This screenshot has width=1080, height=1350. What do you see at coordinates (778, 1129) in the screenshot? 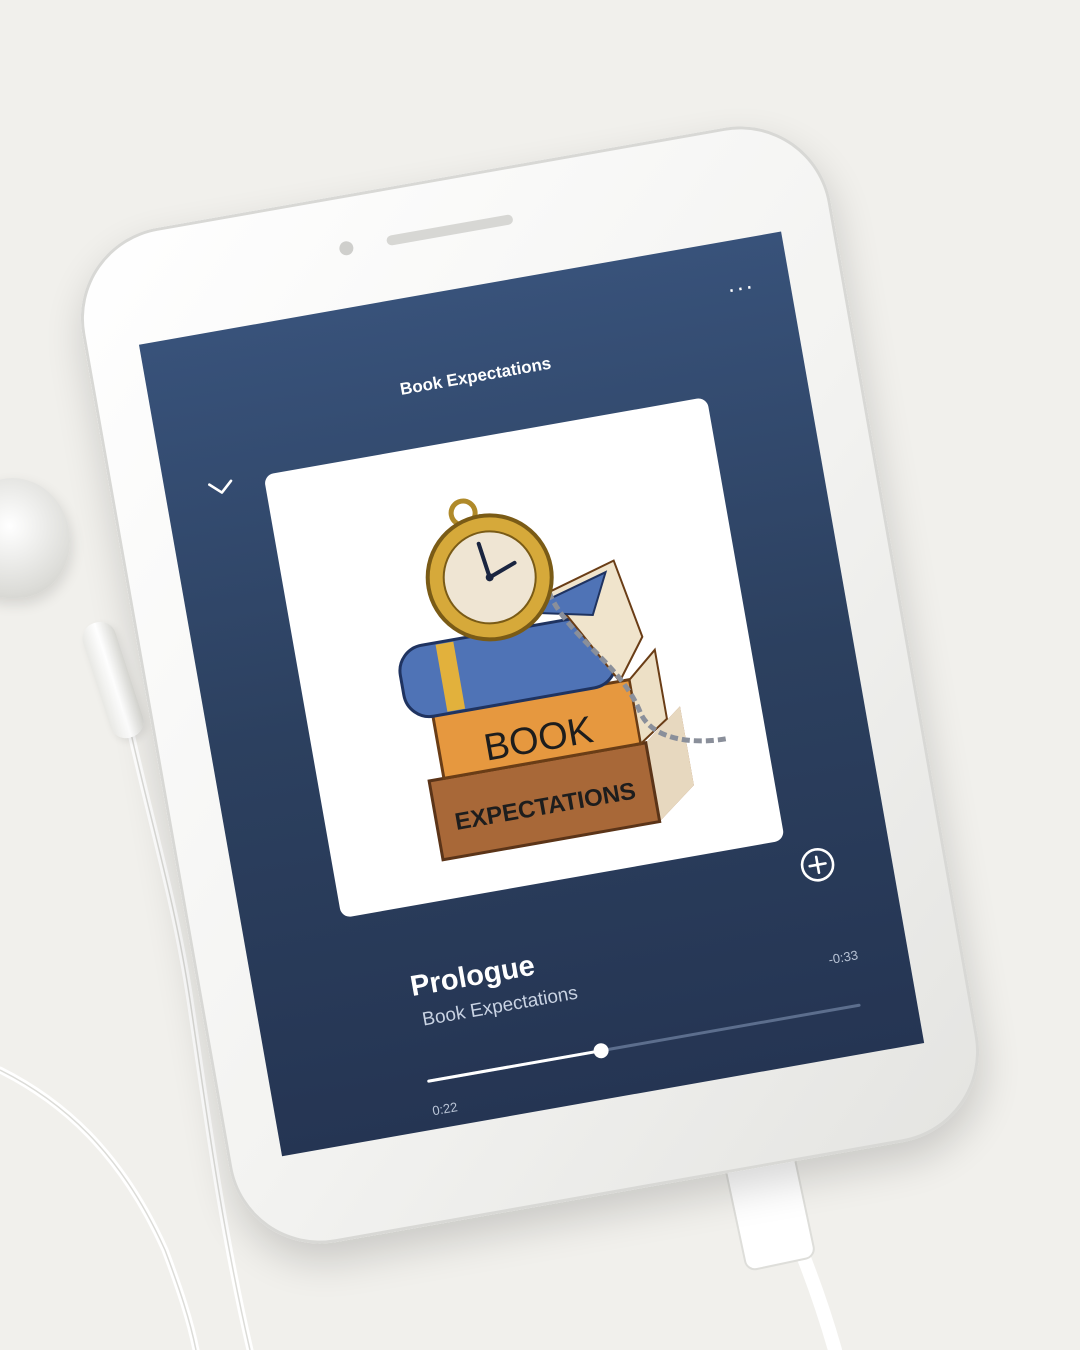
I see `forward-seconds: 15` at bounding box center [778, 1129].